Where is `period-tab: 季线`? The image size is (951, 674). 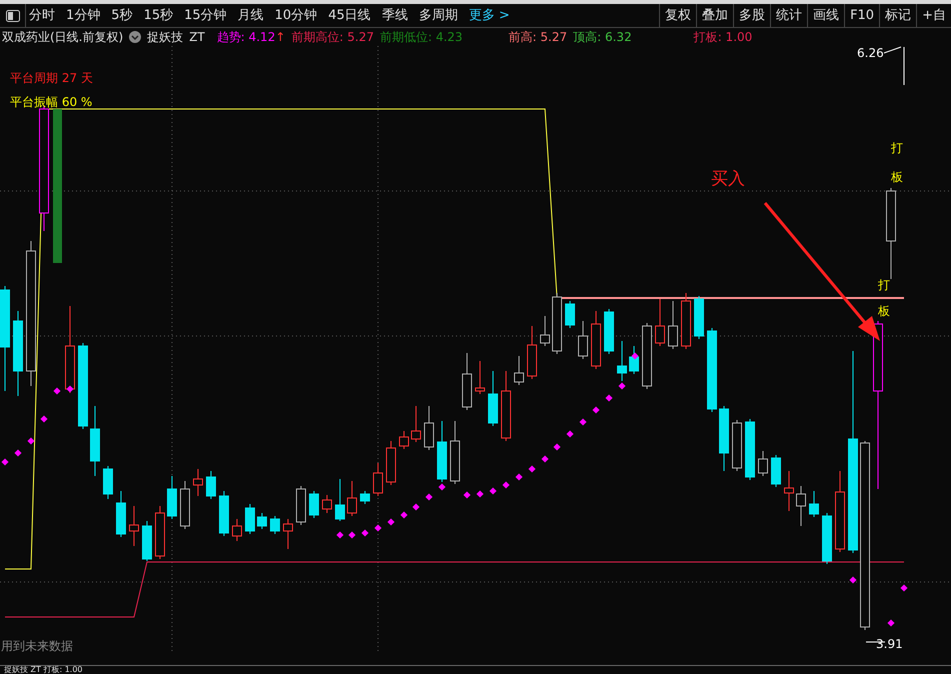 period-tab: 季线 is located at coordinates (395, 16).